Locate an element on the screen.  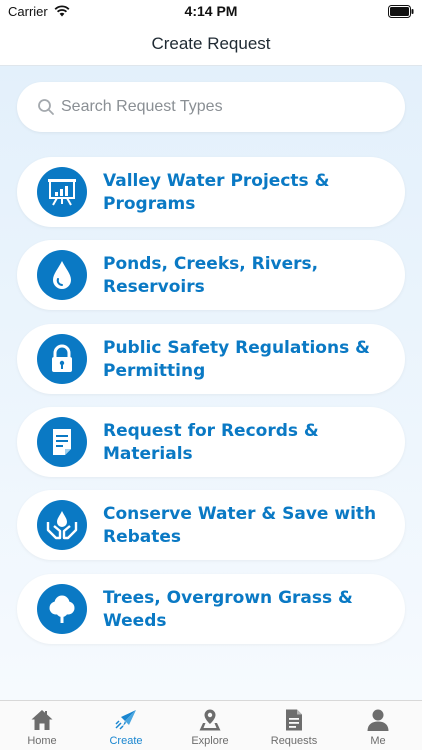
request-type-records: Request for Records & Materials is located at coordinates (211, 442).